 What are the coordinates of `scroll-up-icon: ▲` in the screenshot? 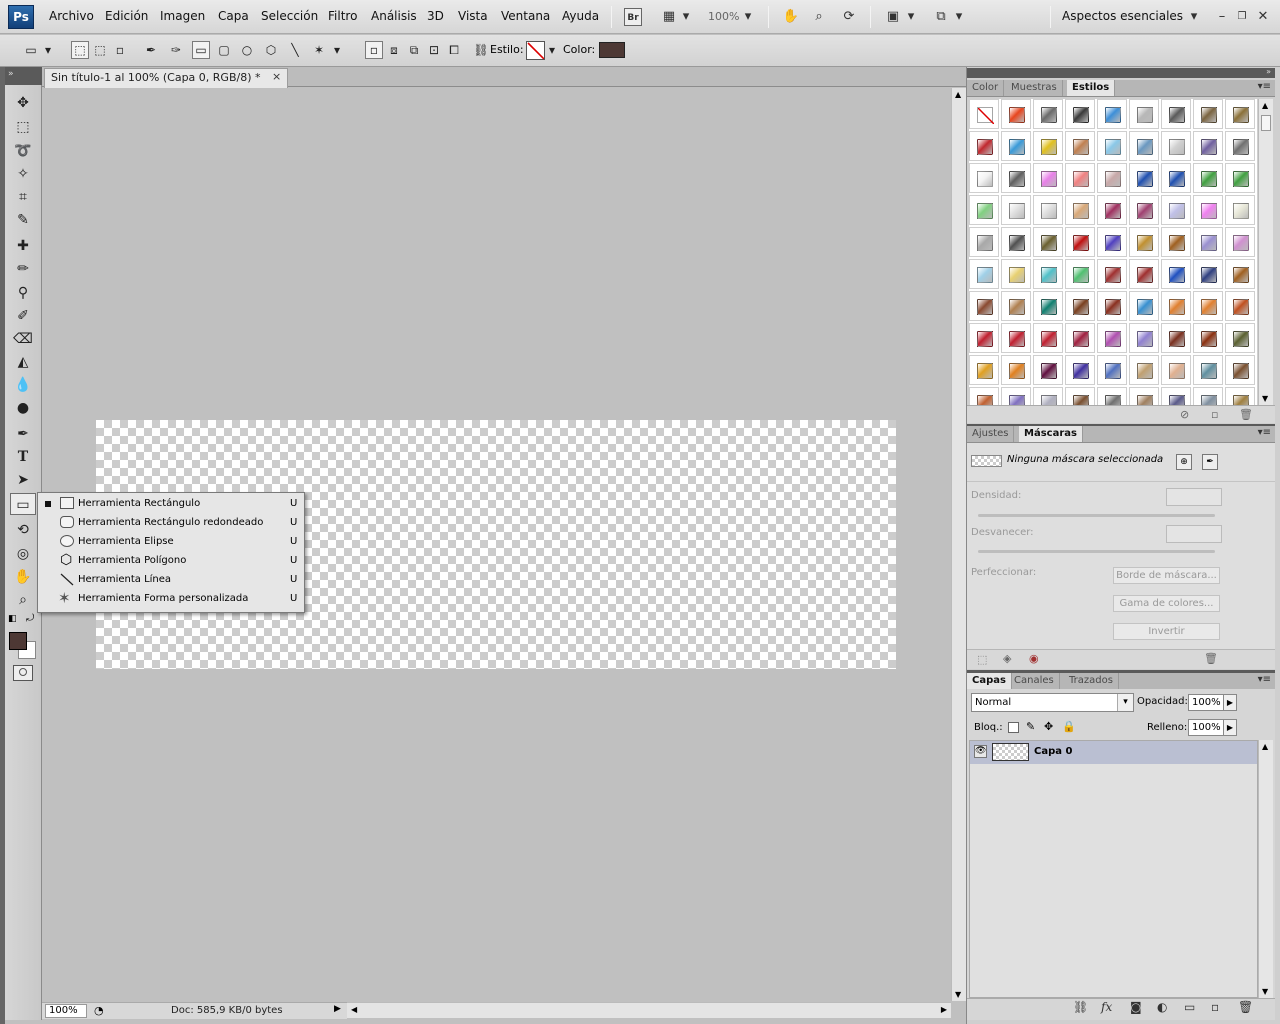 It's located at (1265, 746).